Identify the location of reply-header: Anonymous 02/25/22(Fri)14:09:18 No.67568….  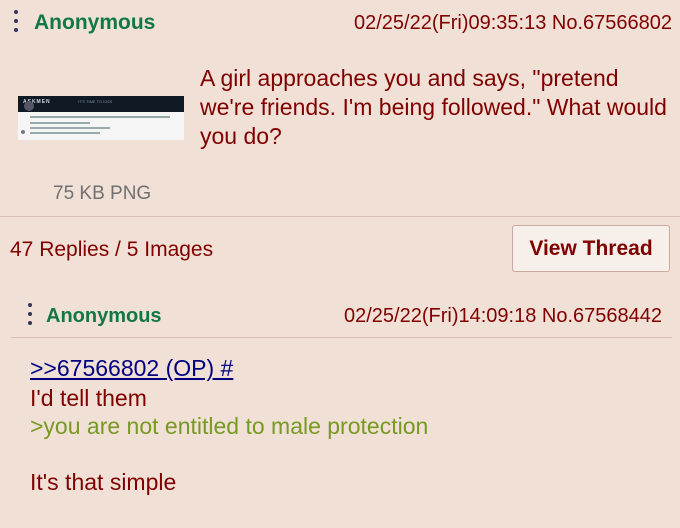
(341, 316).